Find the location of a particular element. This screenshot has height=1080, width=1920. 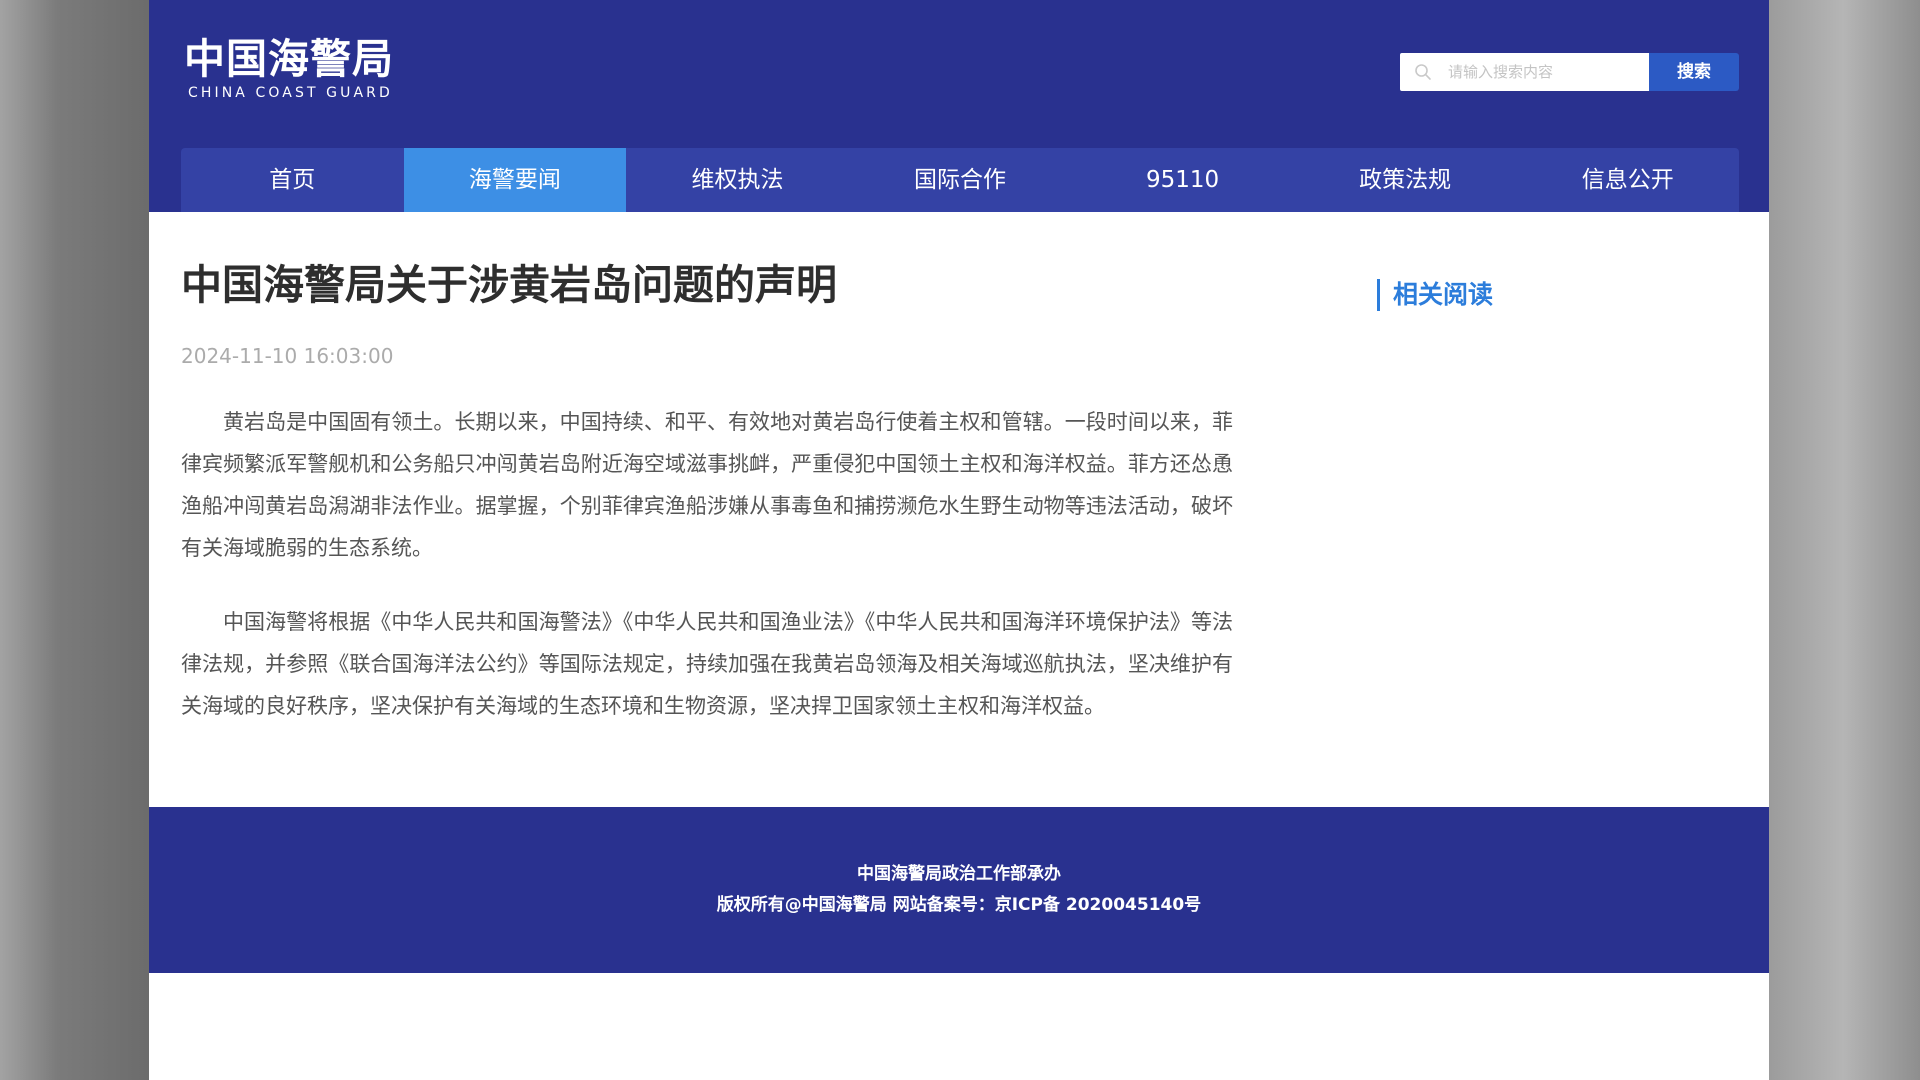

footer-organizer: 中国海警局政治工作部承办 is located at coordinates (959, 874).